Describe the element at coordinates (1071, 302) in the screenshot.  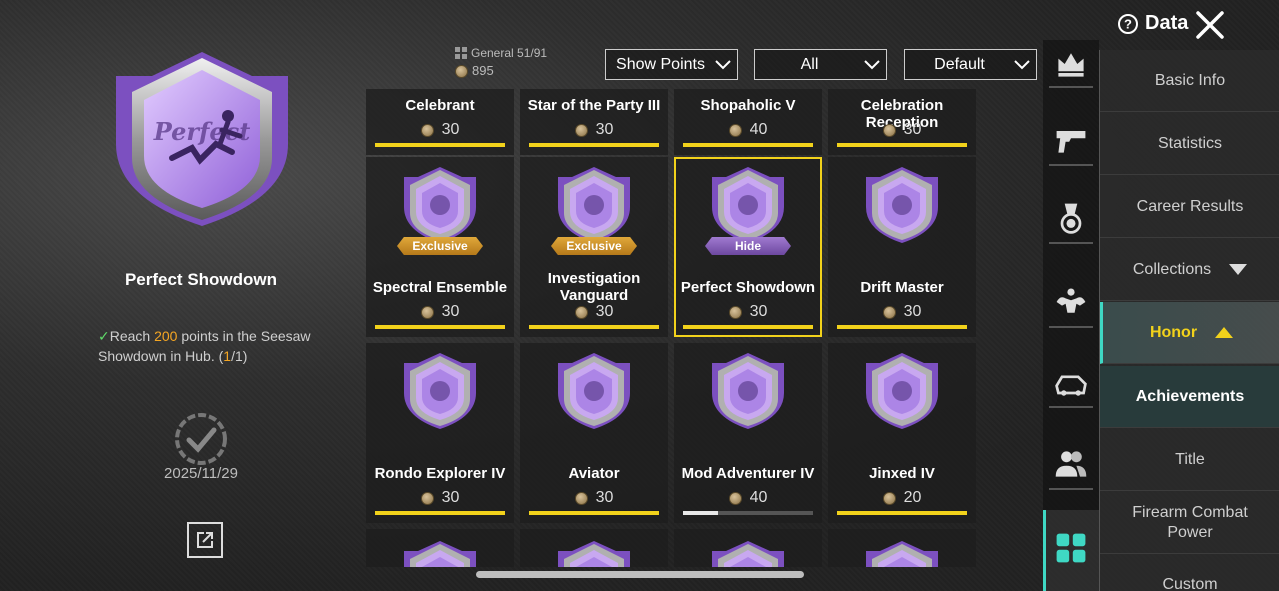
I see `muscle-icon` at that location.